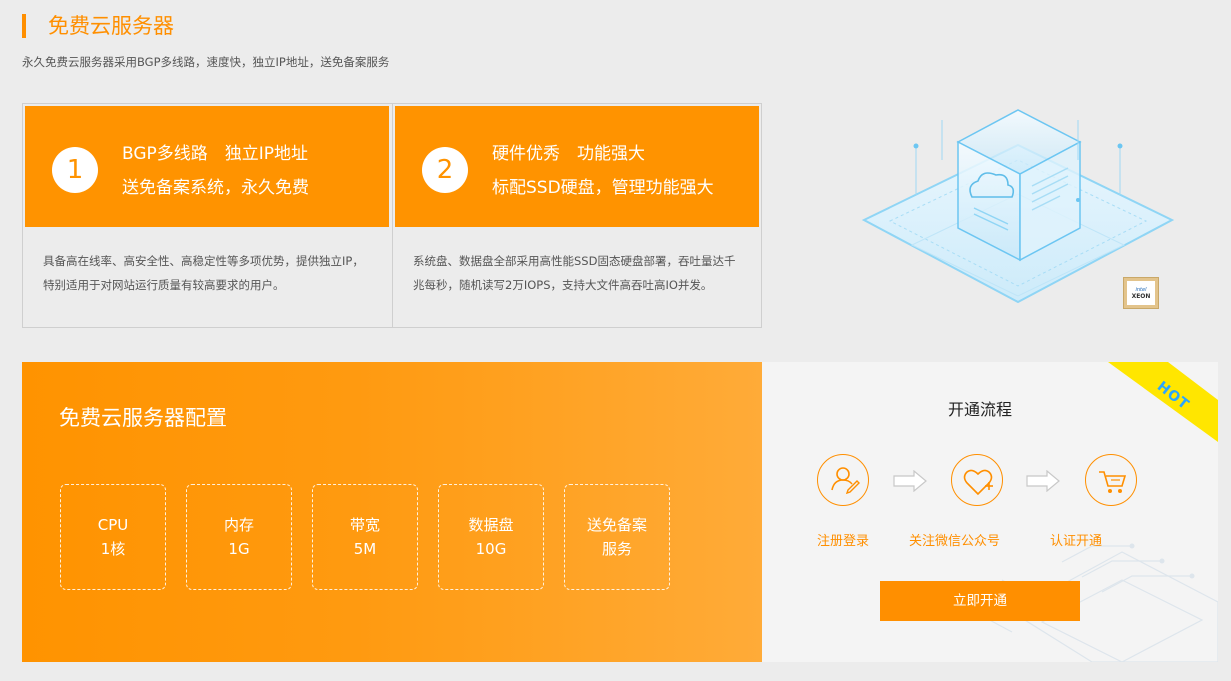 The height and width of the screenshot is (681, 1231). I want to click on spec-memory: 内存 1G, so click(239, 537).